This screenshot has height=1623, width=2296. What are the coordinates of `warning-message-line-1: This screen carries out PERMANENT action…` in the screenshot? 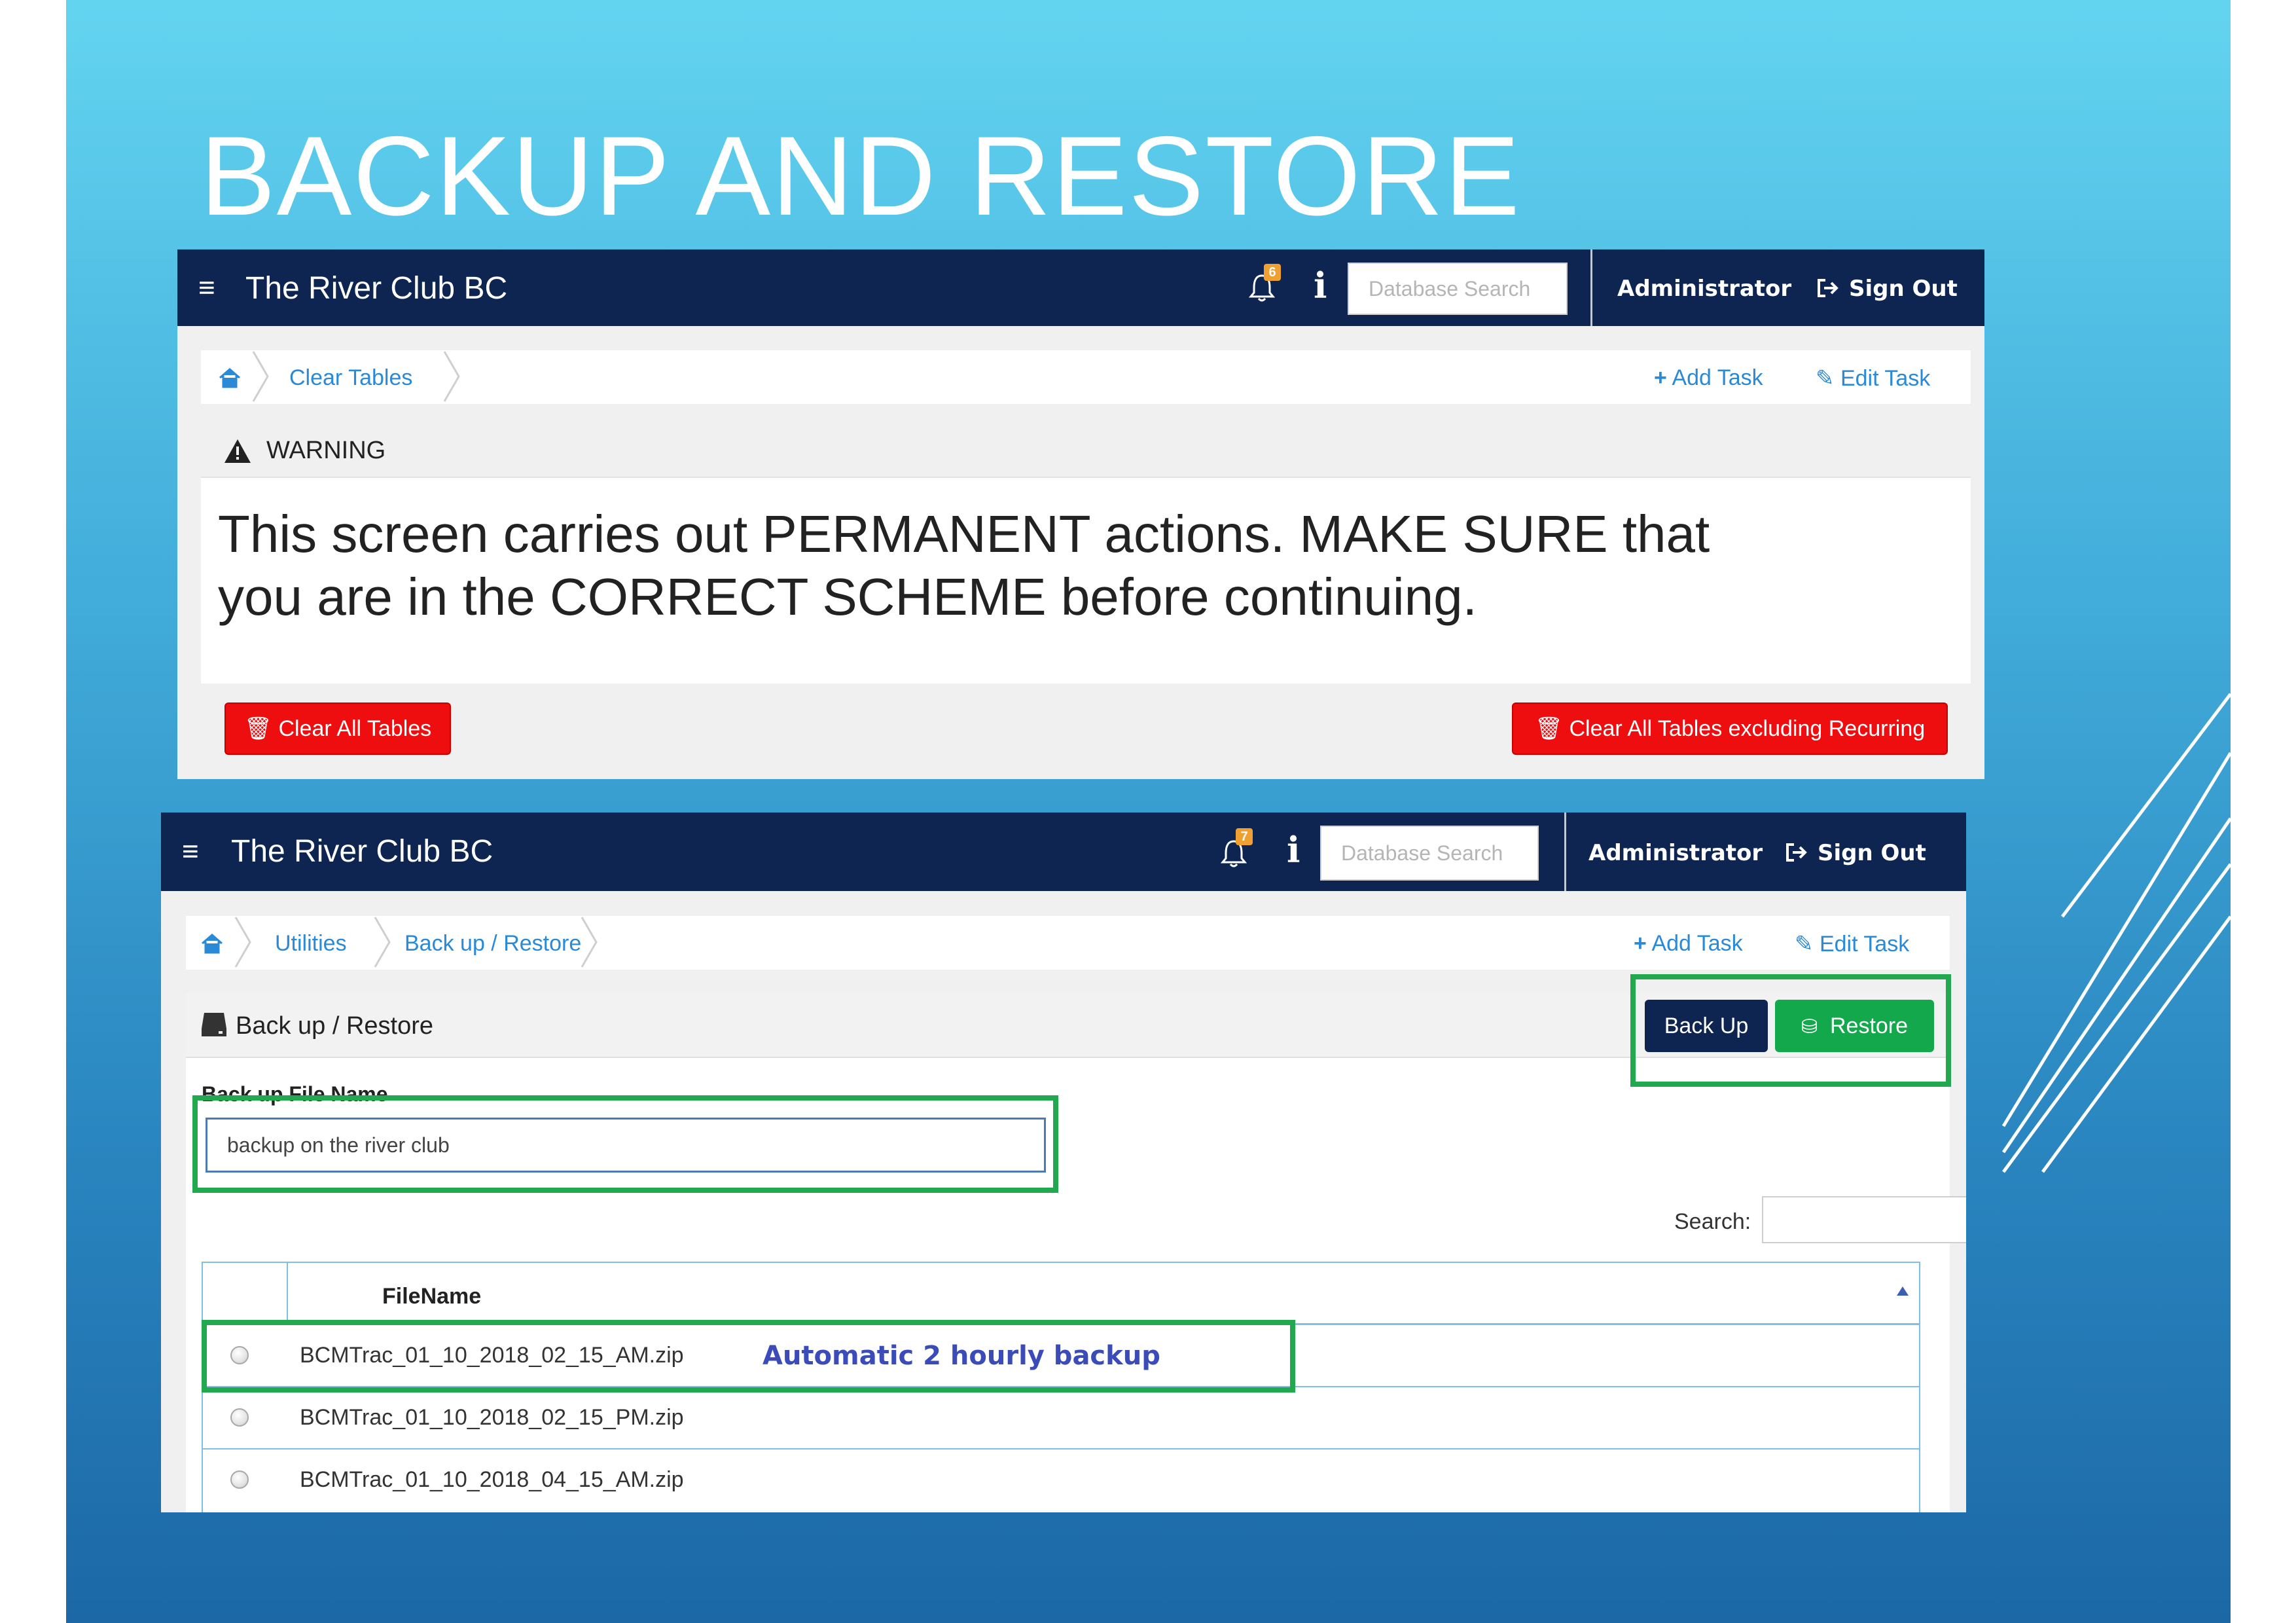 It's located at (964, 534).